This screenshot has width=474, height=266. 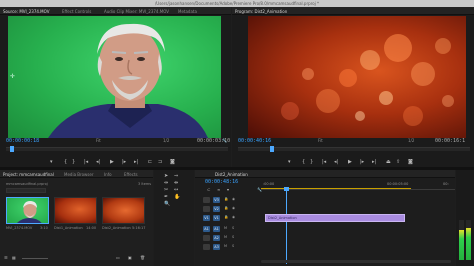 I want to click on program-play-icon: ▶, so click(x=350, y=162).